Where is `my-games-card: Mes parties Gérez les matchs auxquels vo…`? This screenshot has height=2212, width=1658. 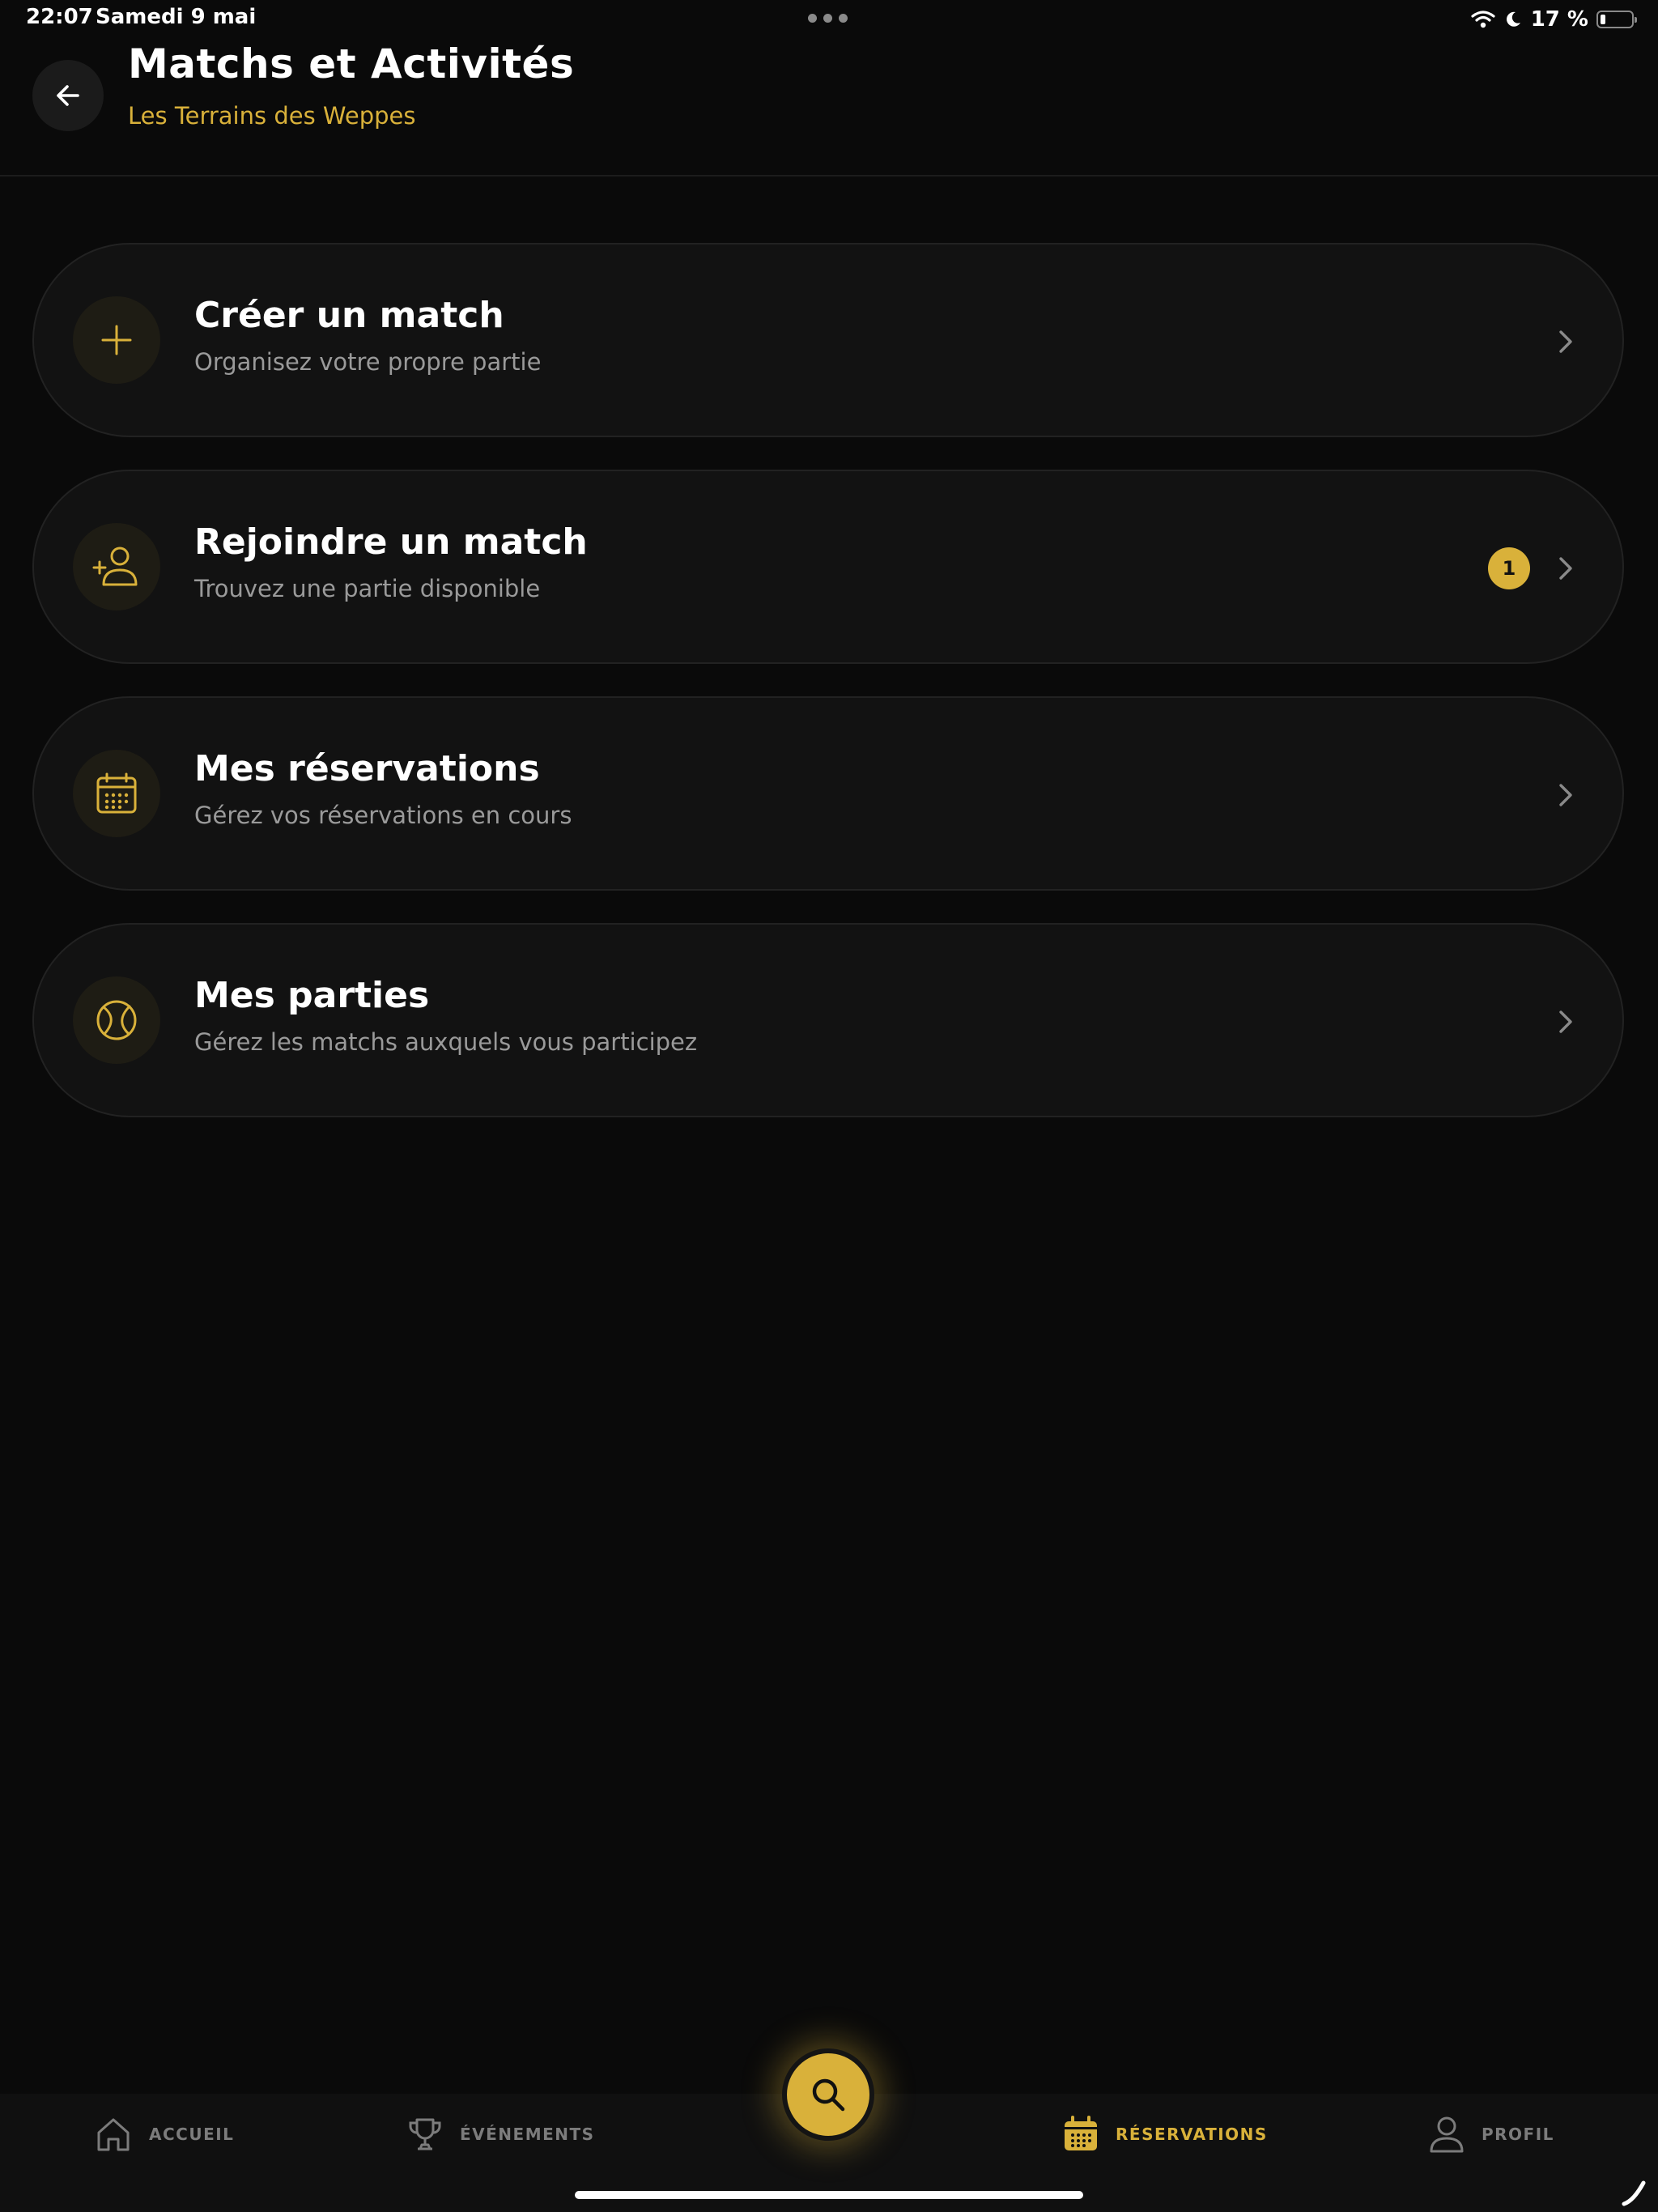
my-games-card: Mes parties Gérez les matchs auxquels vo… is located at coordinates (828, 1020).